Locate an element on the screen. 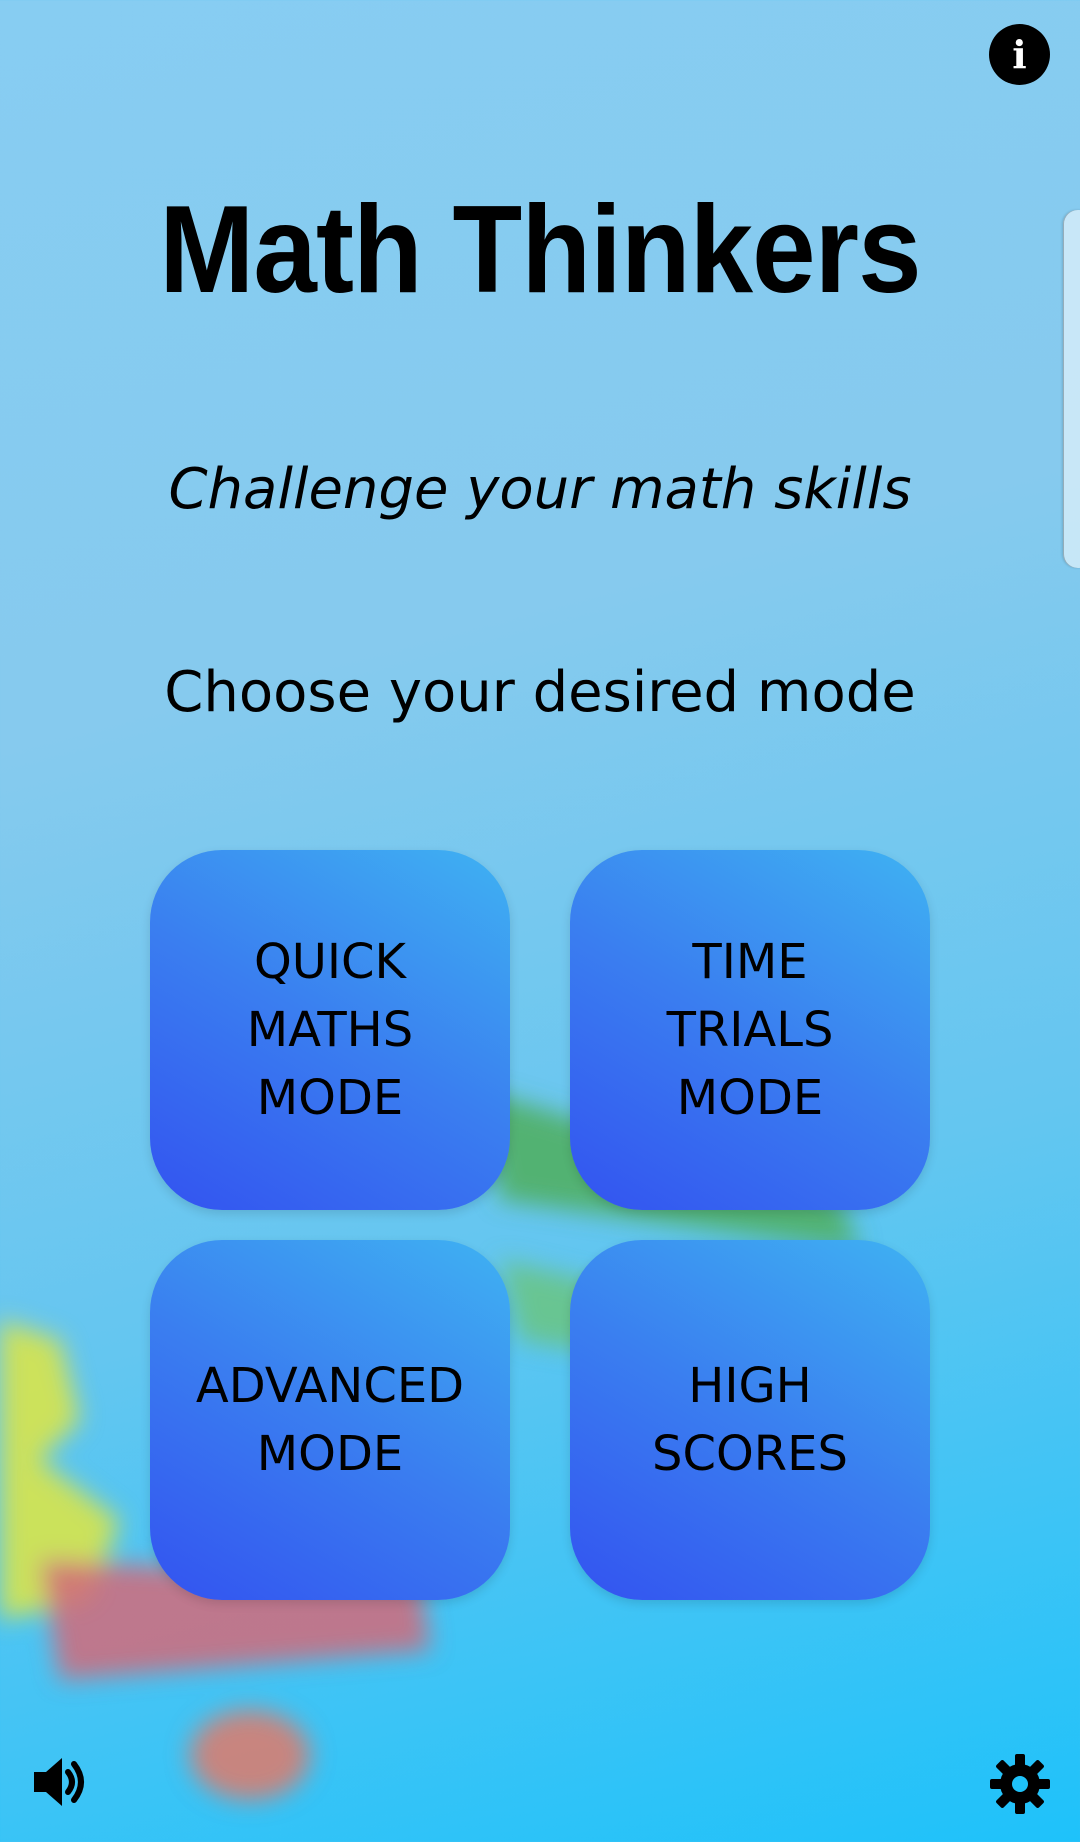  settings-button is located at coordinates (1020, 1784).